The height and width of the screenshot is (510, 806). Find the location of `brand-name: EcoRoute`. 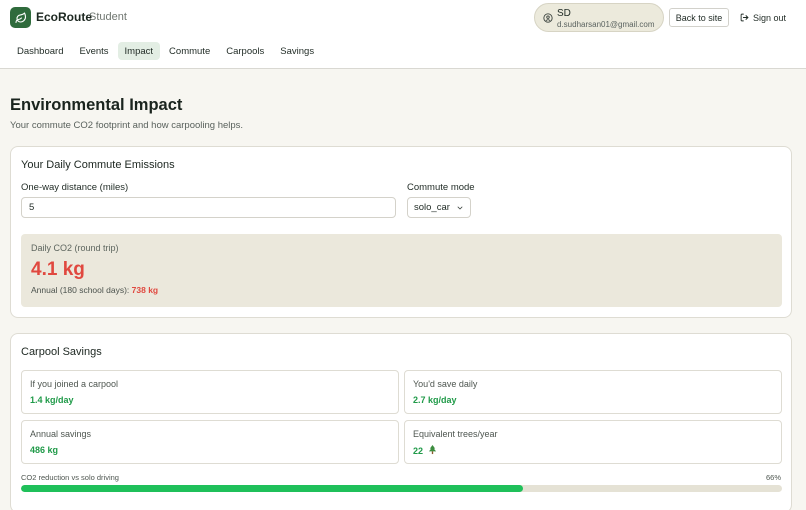

brand-name: EcoRoute is located at coordinates (64, 17).